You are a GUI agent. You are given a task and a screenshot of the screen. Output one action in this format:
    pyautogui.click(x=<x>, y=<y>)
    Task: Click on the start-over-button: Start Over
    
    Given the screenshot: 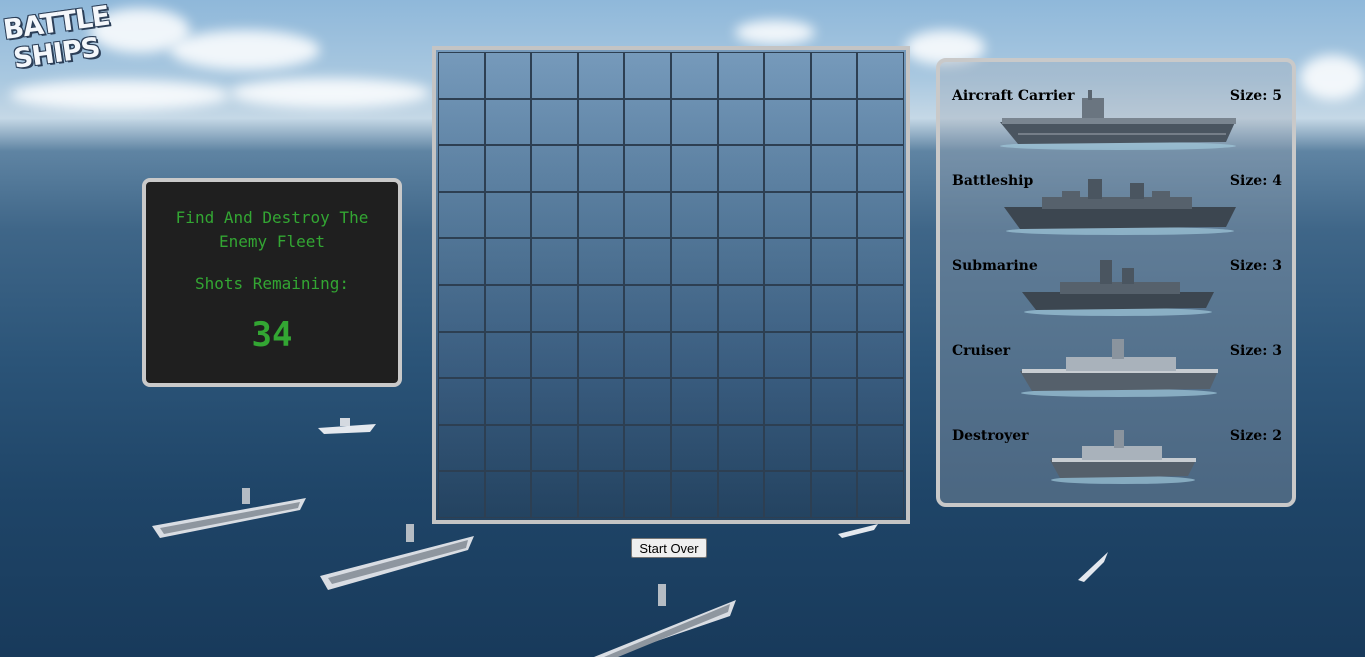 What is the action you would take?
    pyautogui.click(x=669, y=548)
    